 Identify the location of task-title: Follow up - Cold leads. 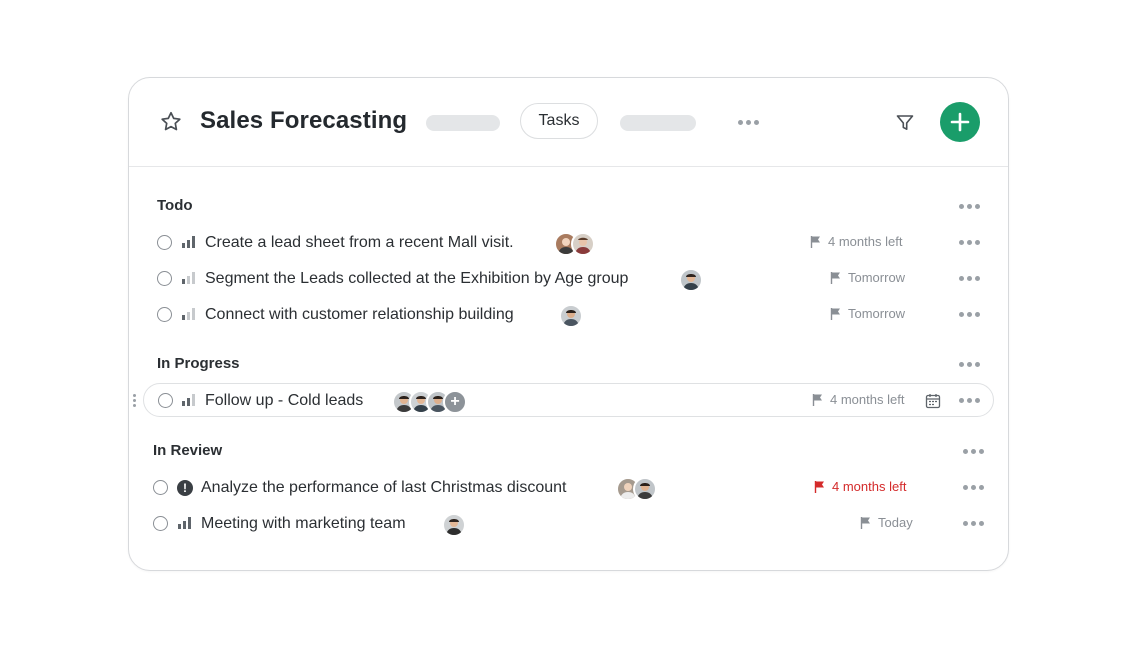
(284, 401).